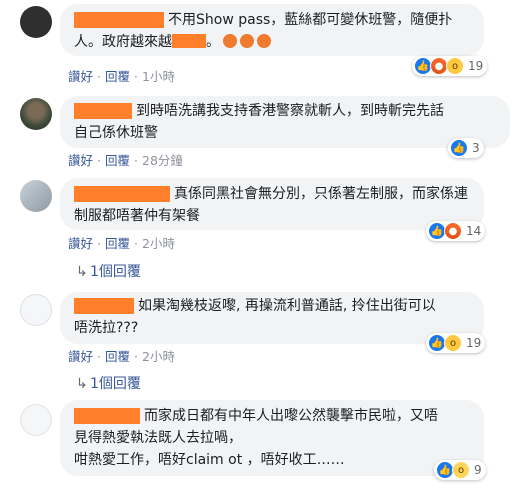  Describe the element at coordinates (189, 41) in the screenshot. I see `redacted-text` at that location.